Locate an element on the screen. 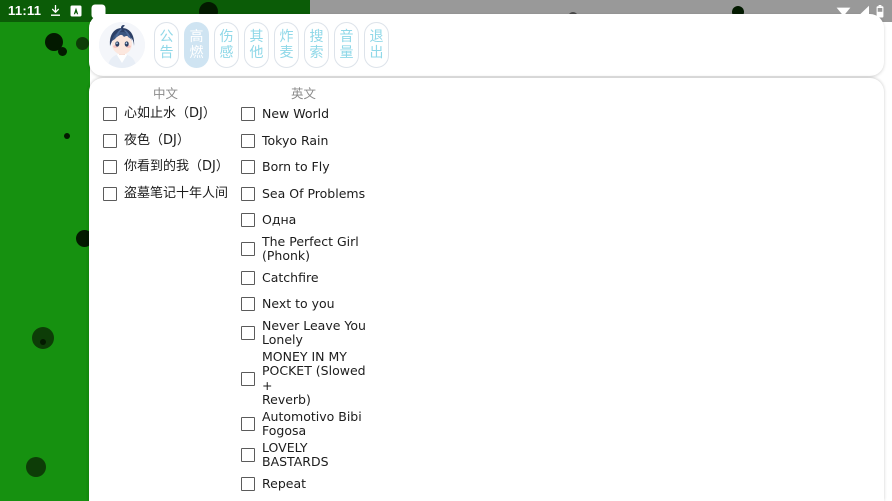 The width and height of the screenshot is (892, 501). user-avatar is located at coordinates (122, 45).